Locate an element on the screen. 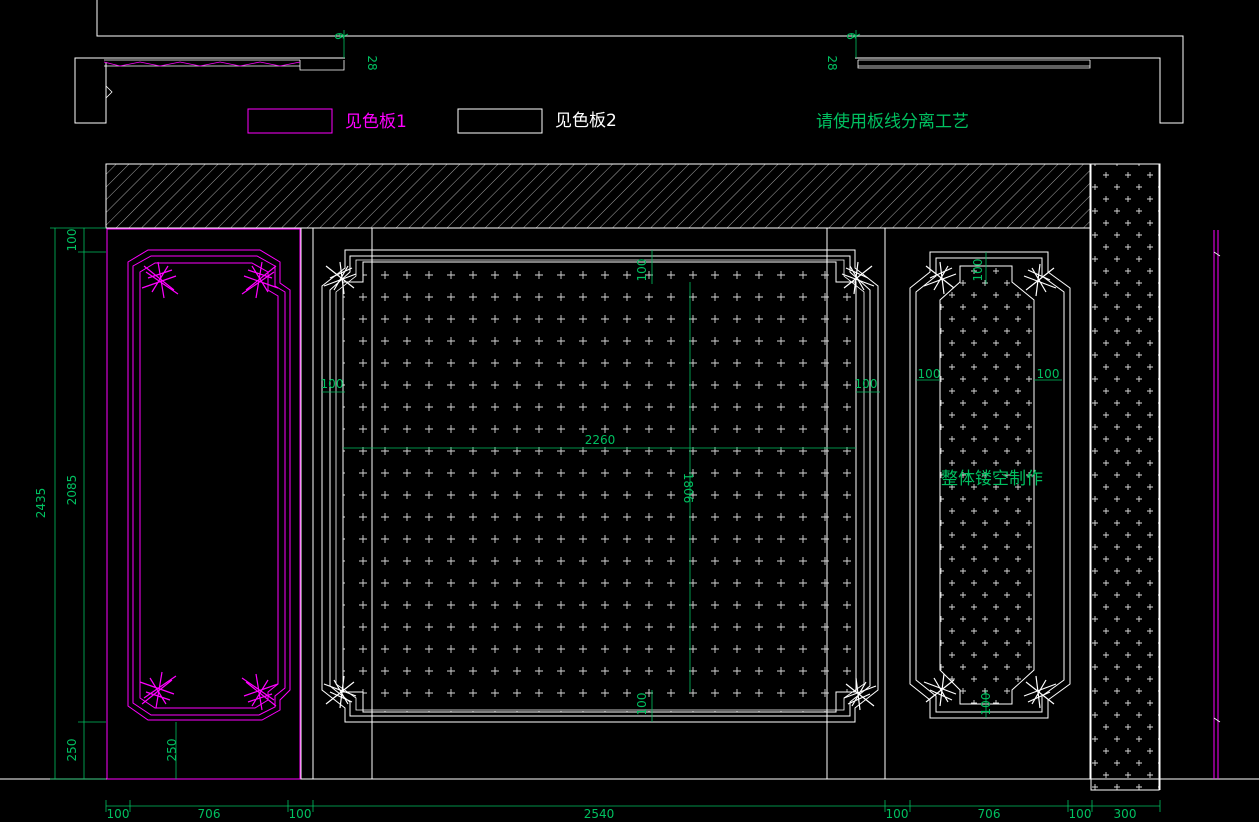  main-height-dim: 1806 is located at coordinates (688, 488).